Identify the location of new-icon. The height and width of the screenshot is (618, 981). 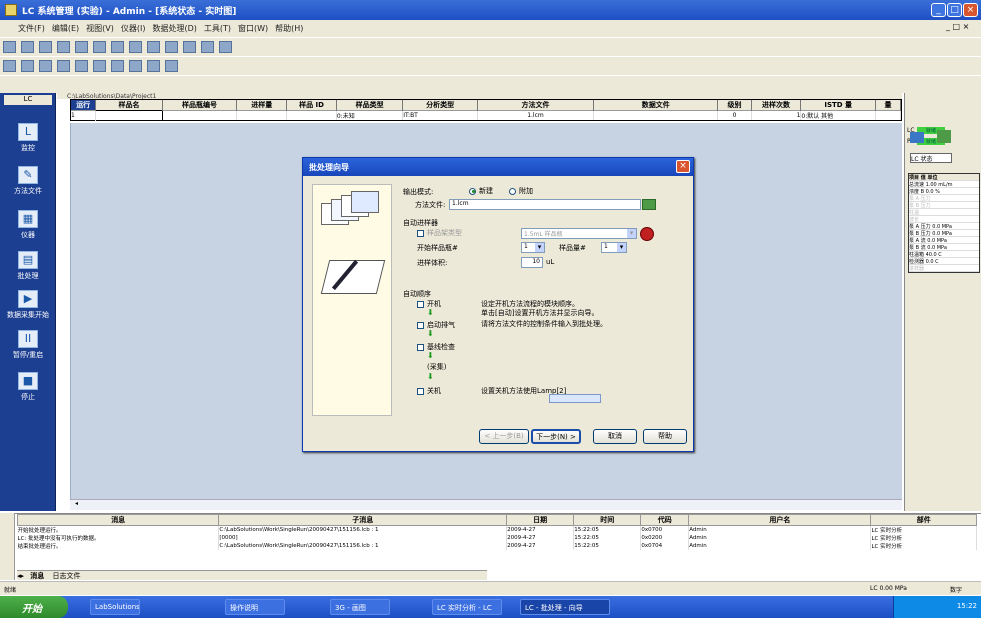
(9, 47).